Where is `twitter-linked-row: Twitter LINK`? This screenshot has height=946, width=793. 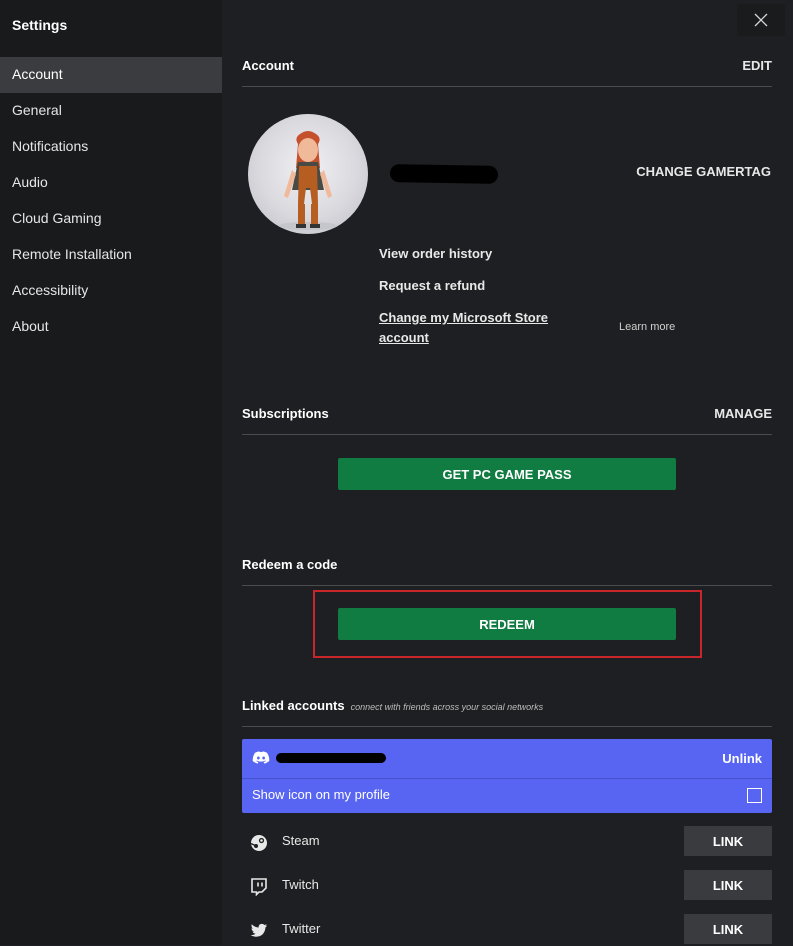
twitter-linked-row: Twitter LINK is located at coordinates (507, 930).